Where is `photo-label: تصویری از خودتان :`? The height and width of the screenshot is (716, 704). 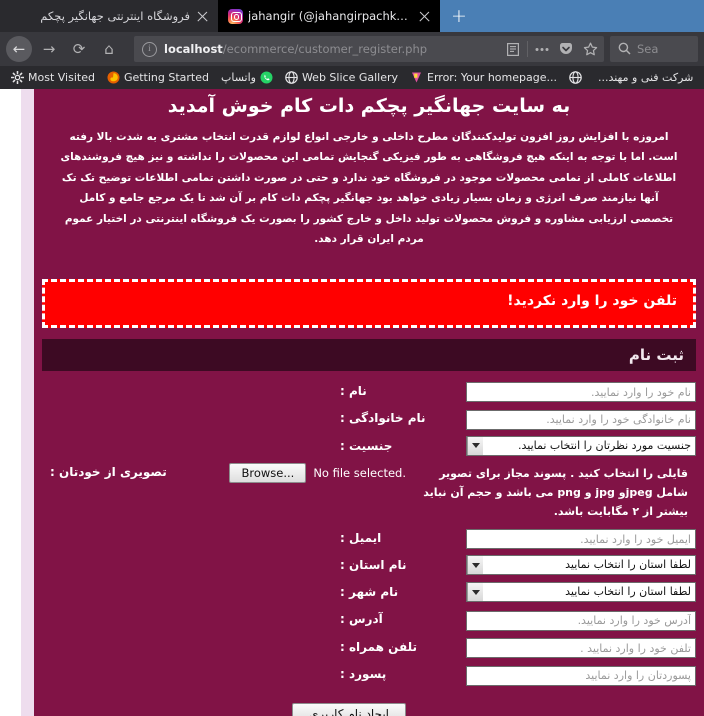 photo-label: تصویری از خودتان : is located at coordinates (108, 471).